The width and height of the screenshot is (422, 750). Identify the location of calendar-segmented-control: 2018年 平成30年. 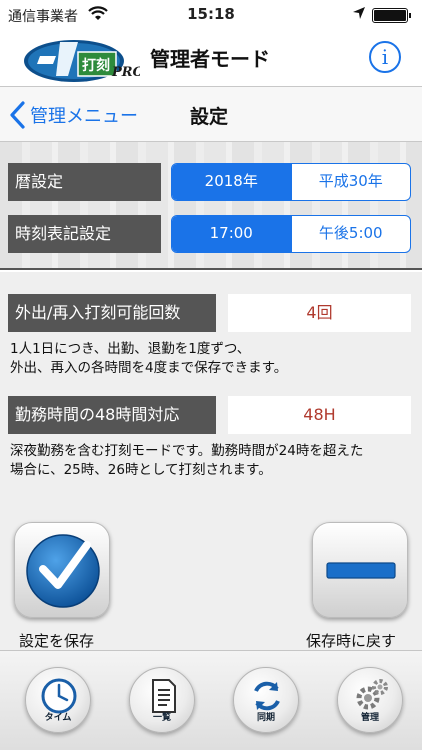
(291, 182).